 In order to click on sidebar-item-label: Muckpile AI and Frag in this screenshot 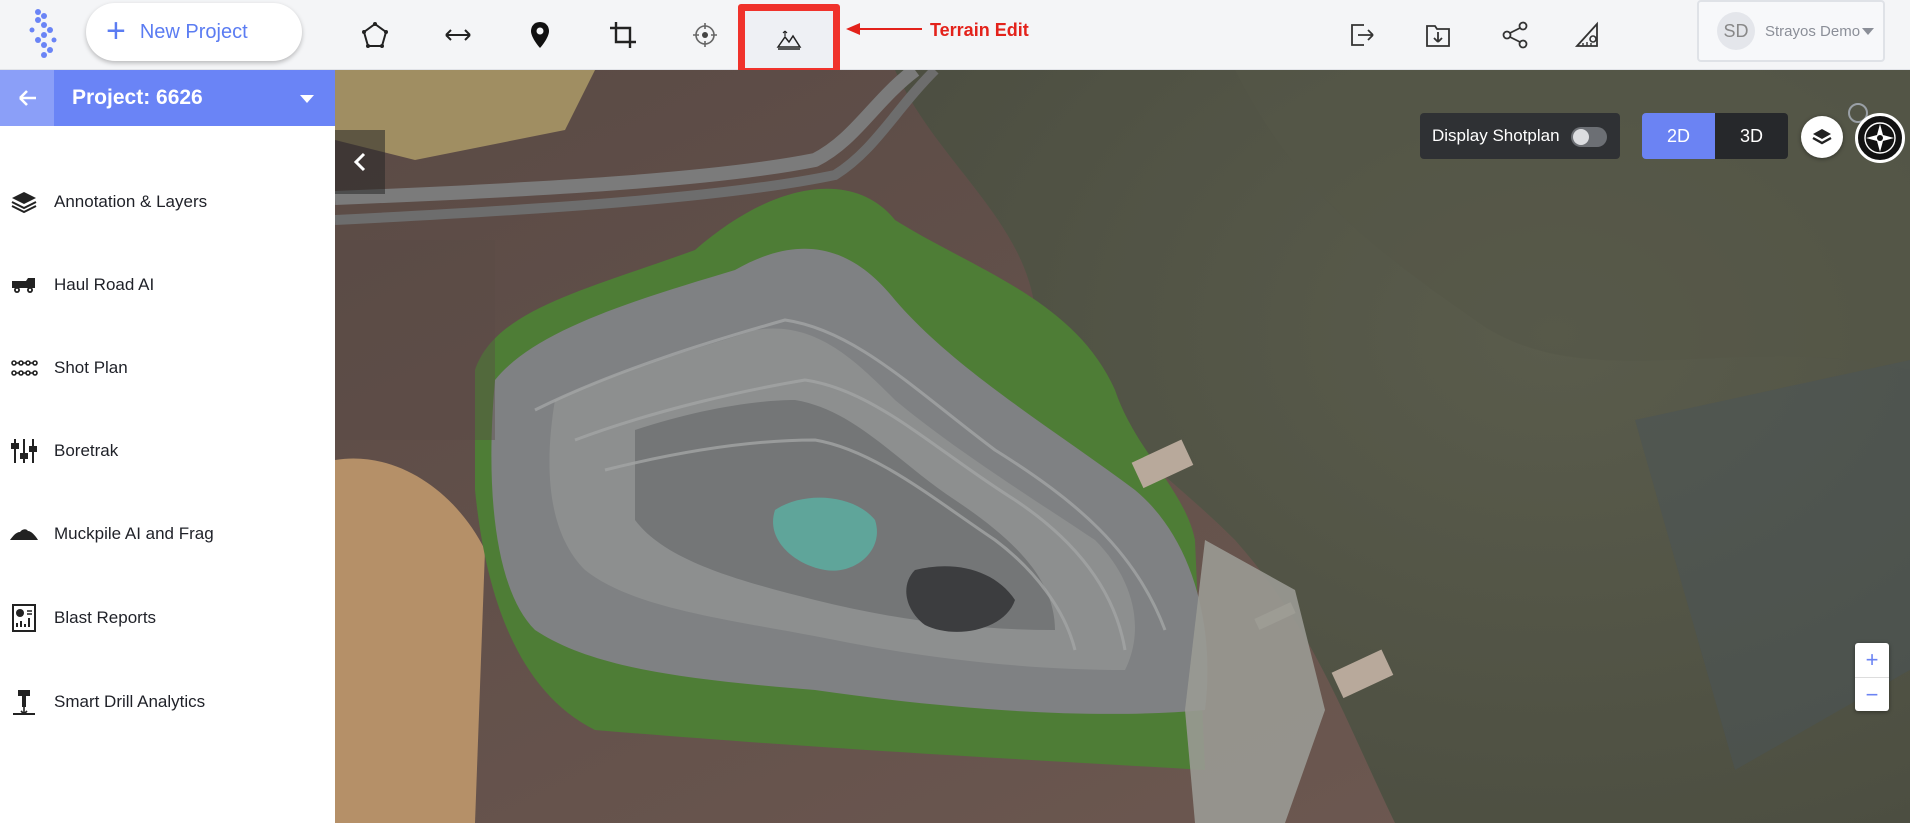, I will do `click(134, 533)`.